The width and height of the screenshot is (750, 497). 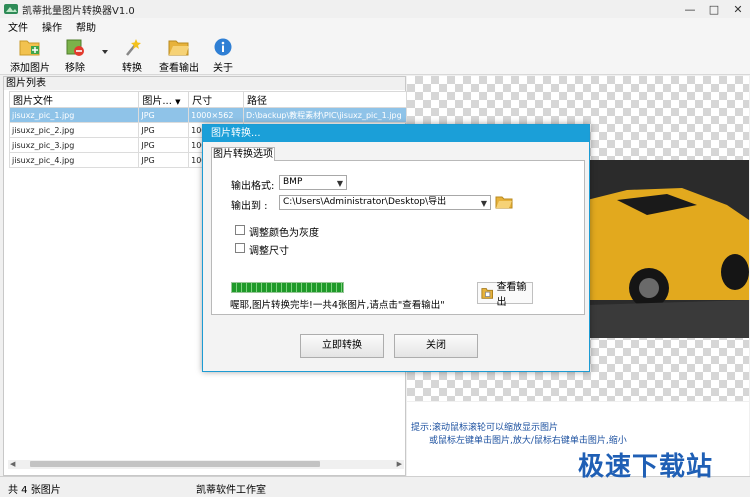 What do you see at coordinates (132, 68) in the screenshot?
I see `convert-label: 转换` at bounding box center [132, 68].